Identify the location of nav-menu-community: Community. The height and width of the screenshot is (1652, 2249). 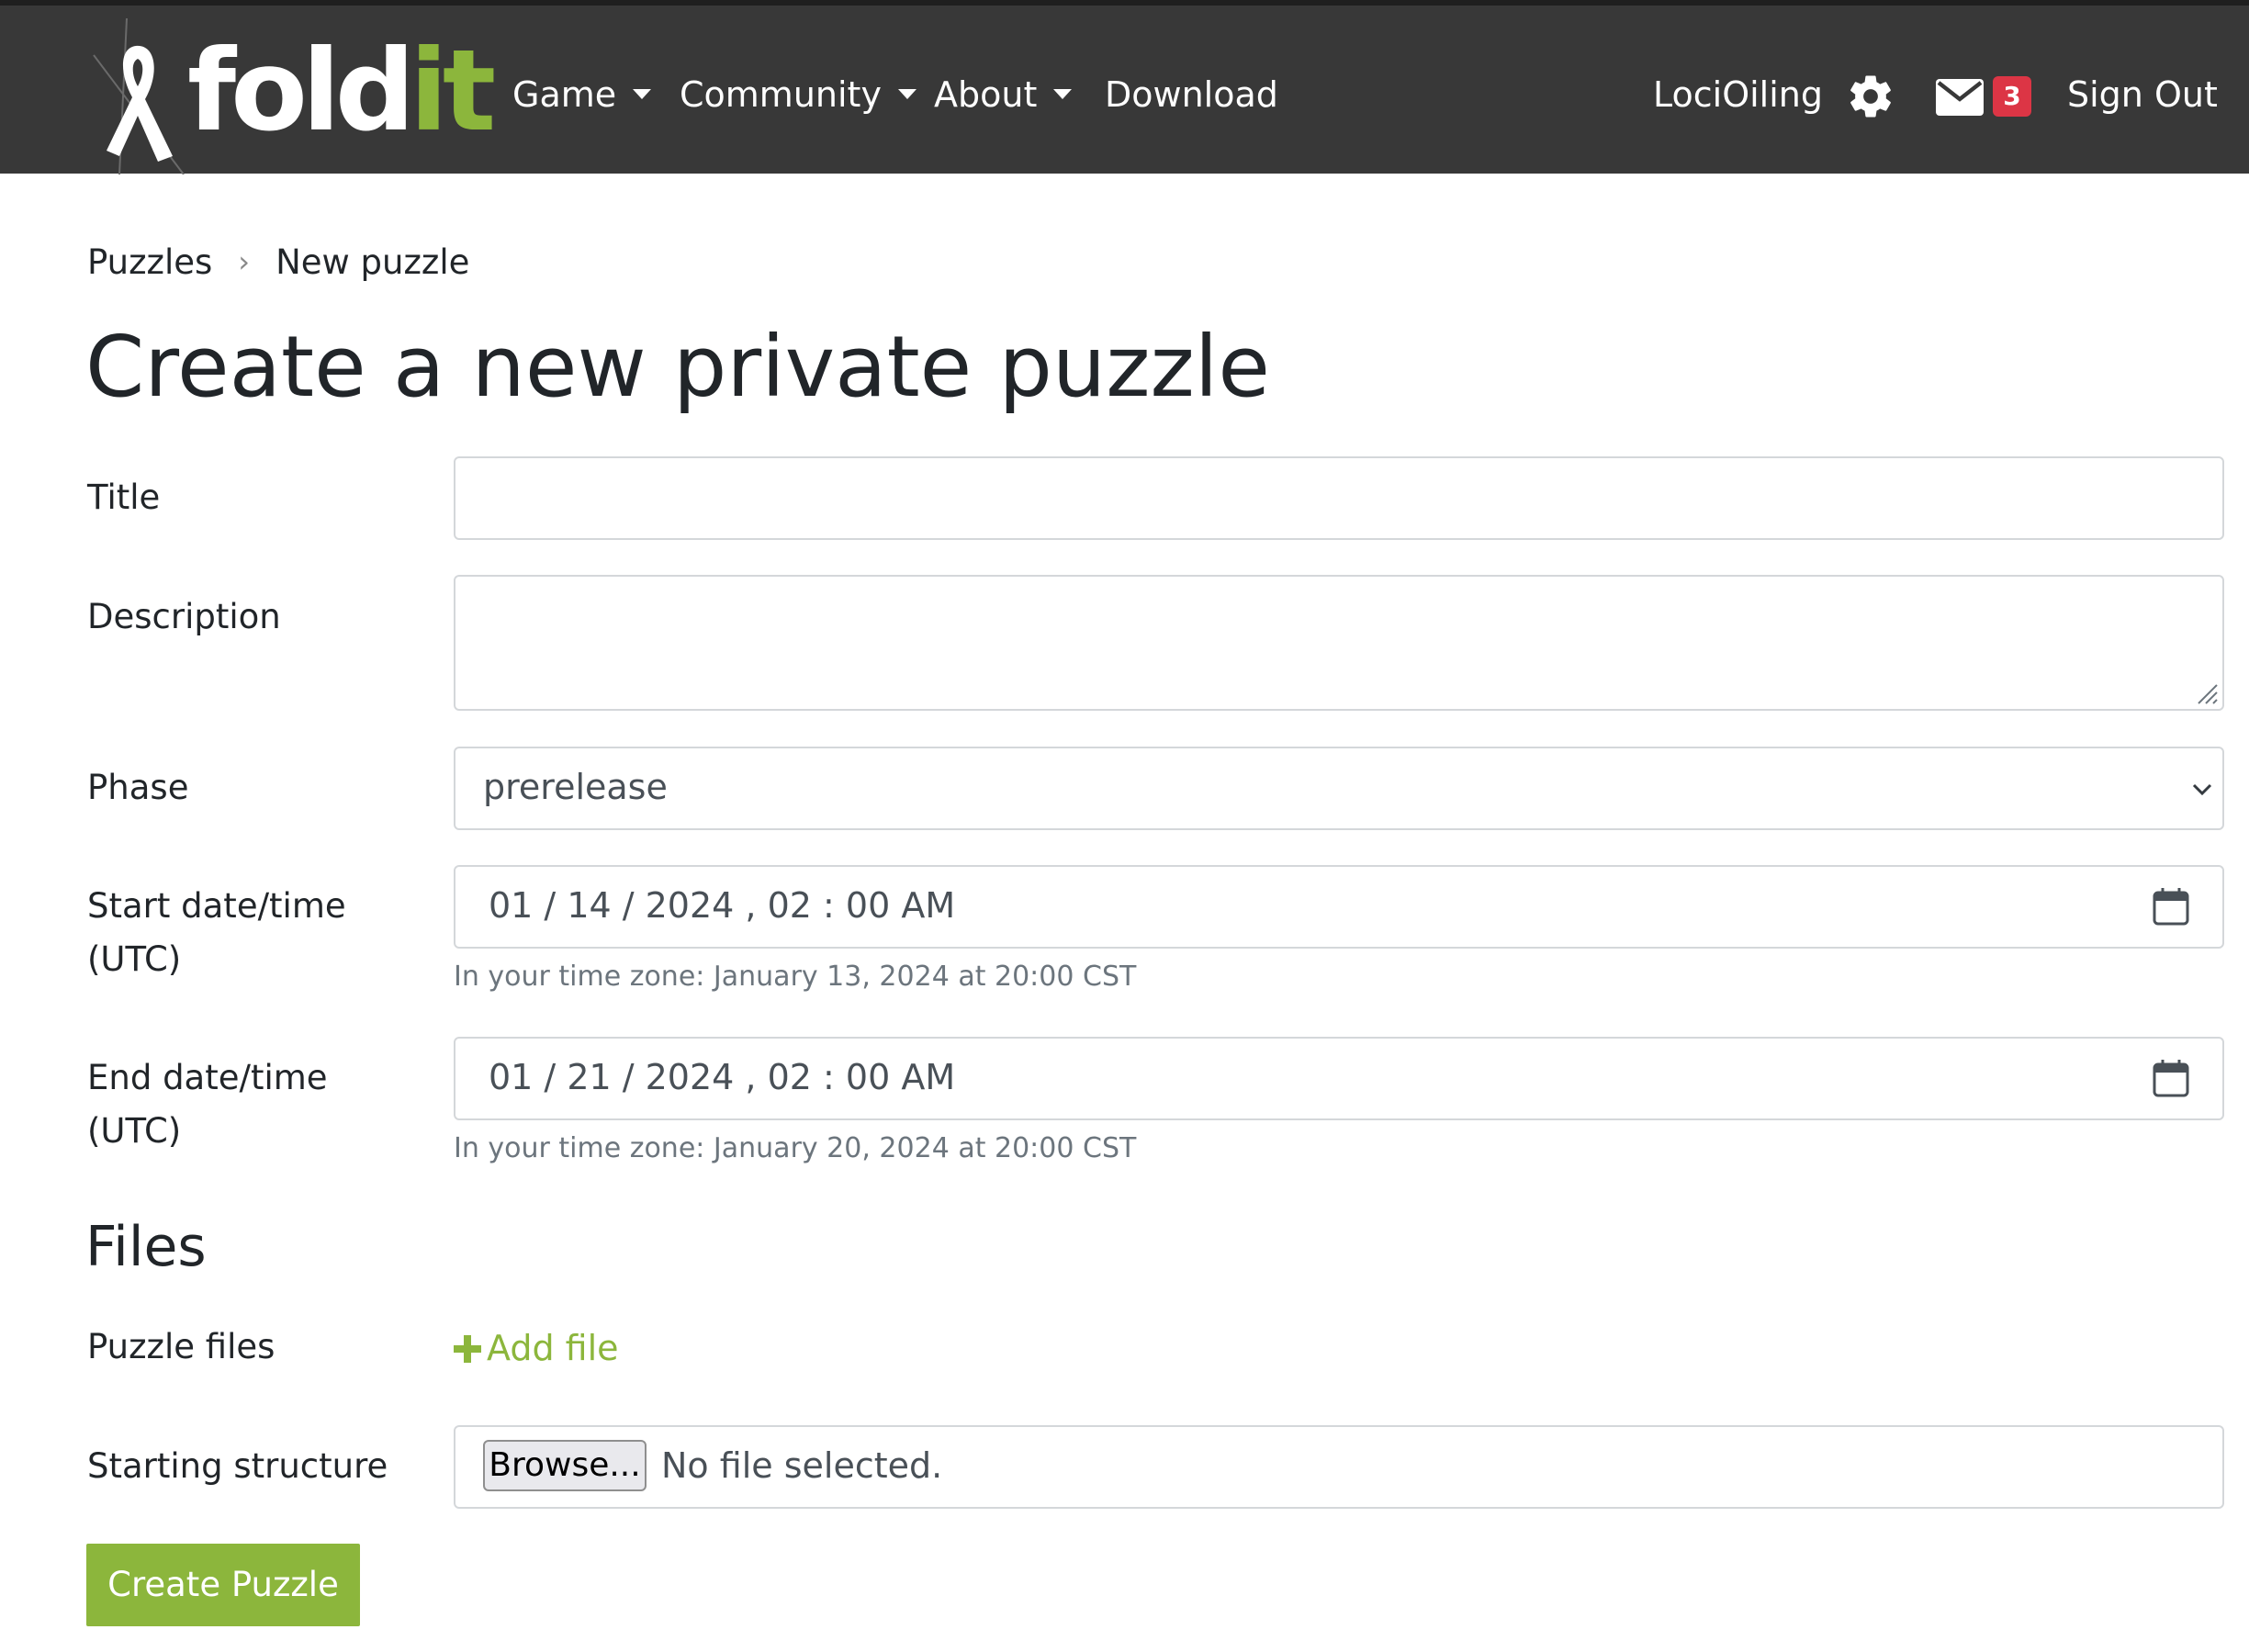
(798, 95).